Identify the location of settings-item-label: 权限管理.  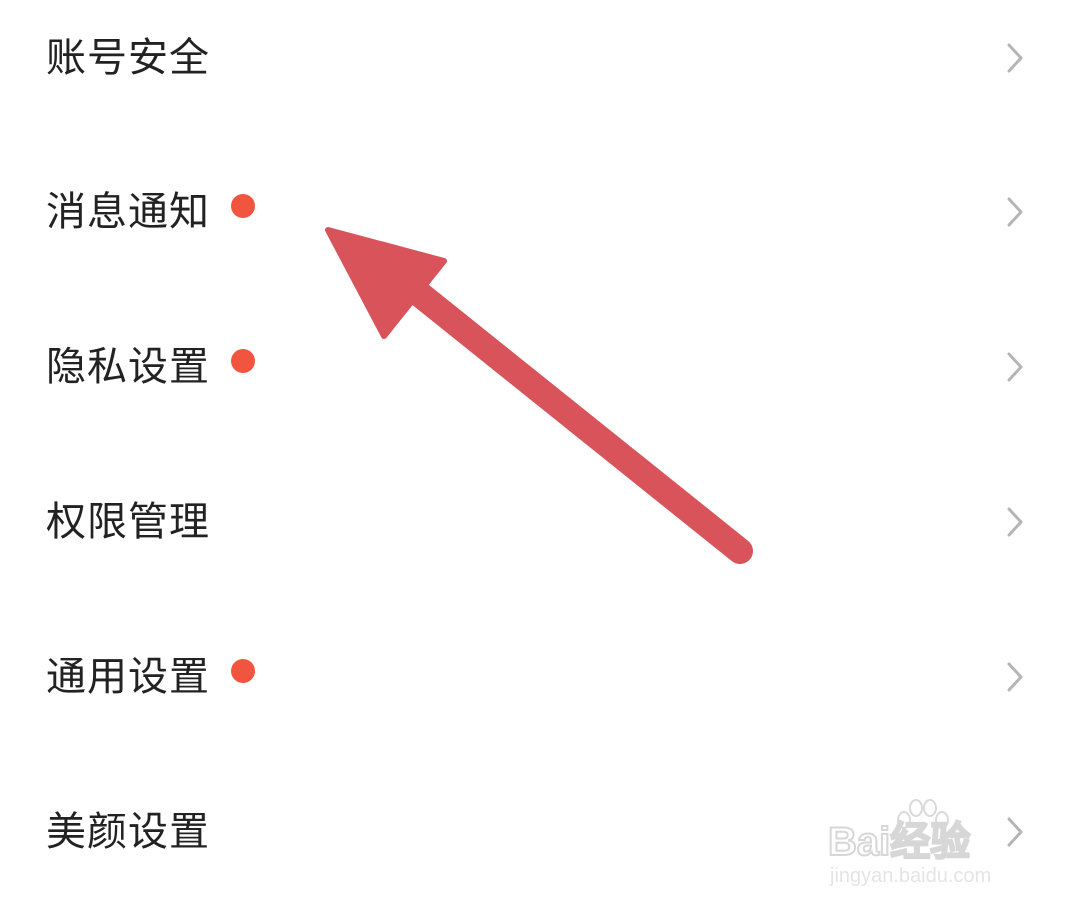
(128, 522).